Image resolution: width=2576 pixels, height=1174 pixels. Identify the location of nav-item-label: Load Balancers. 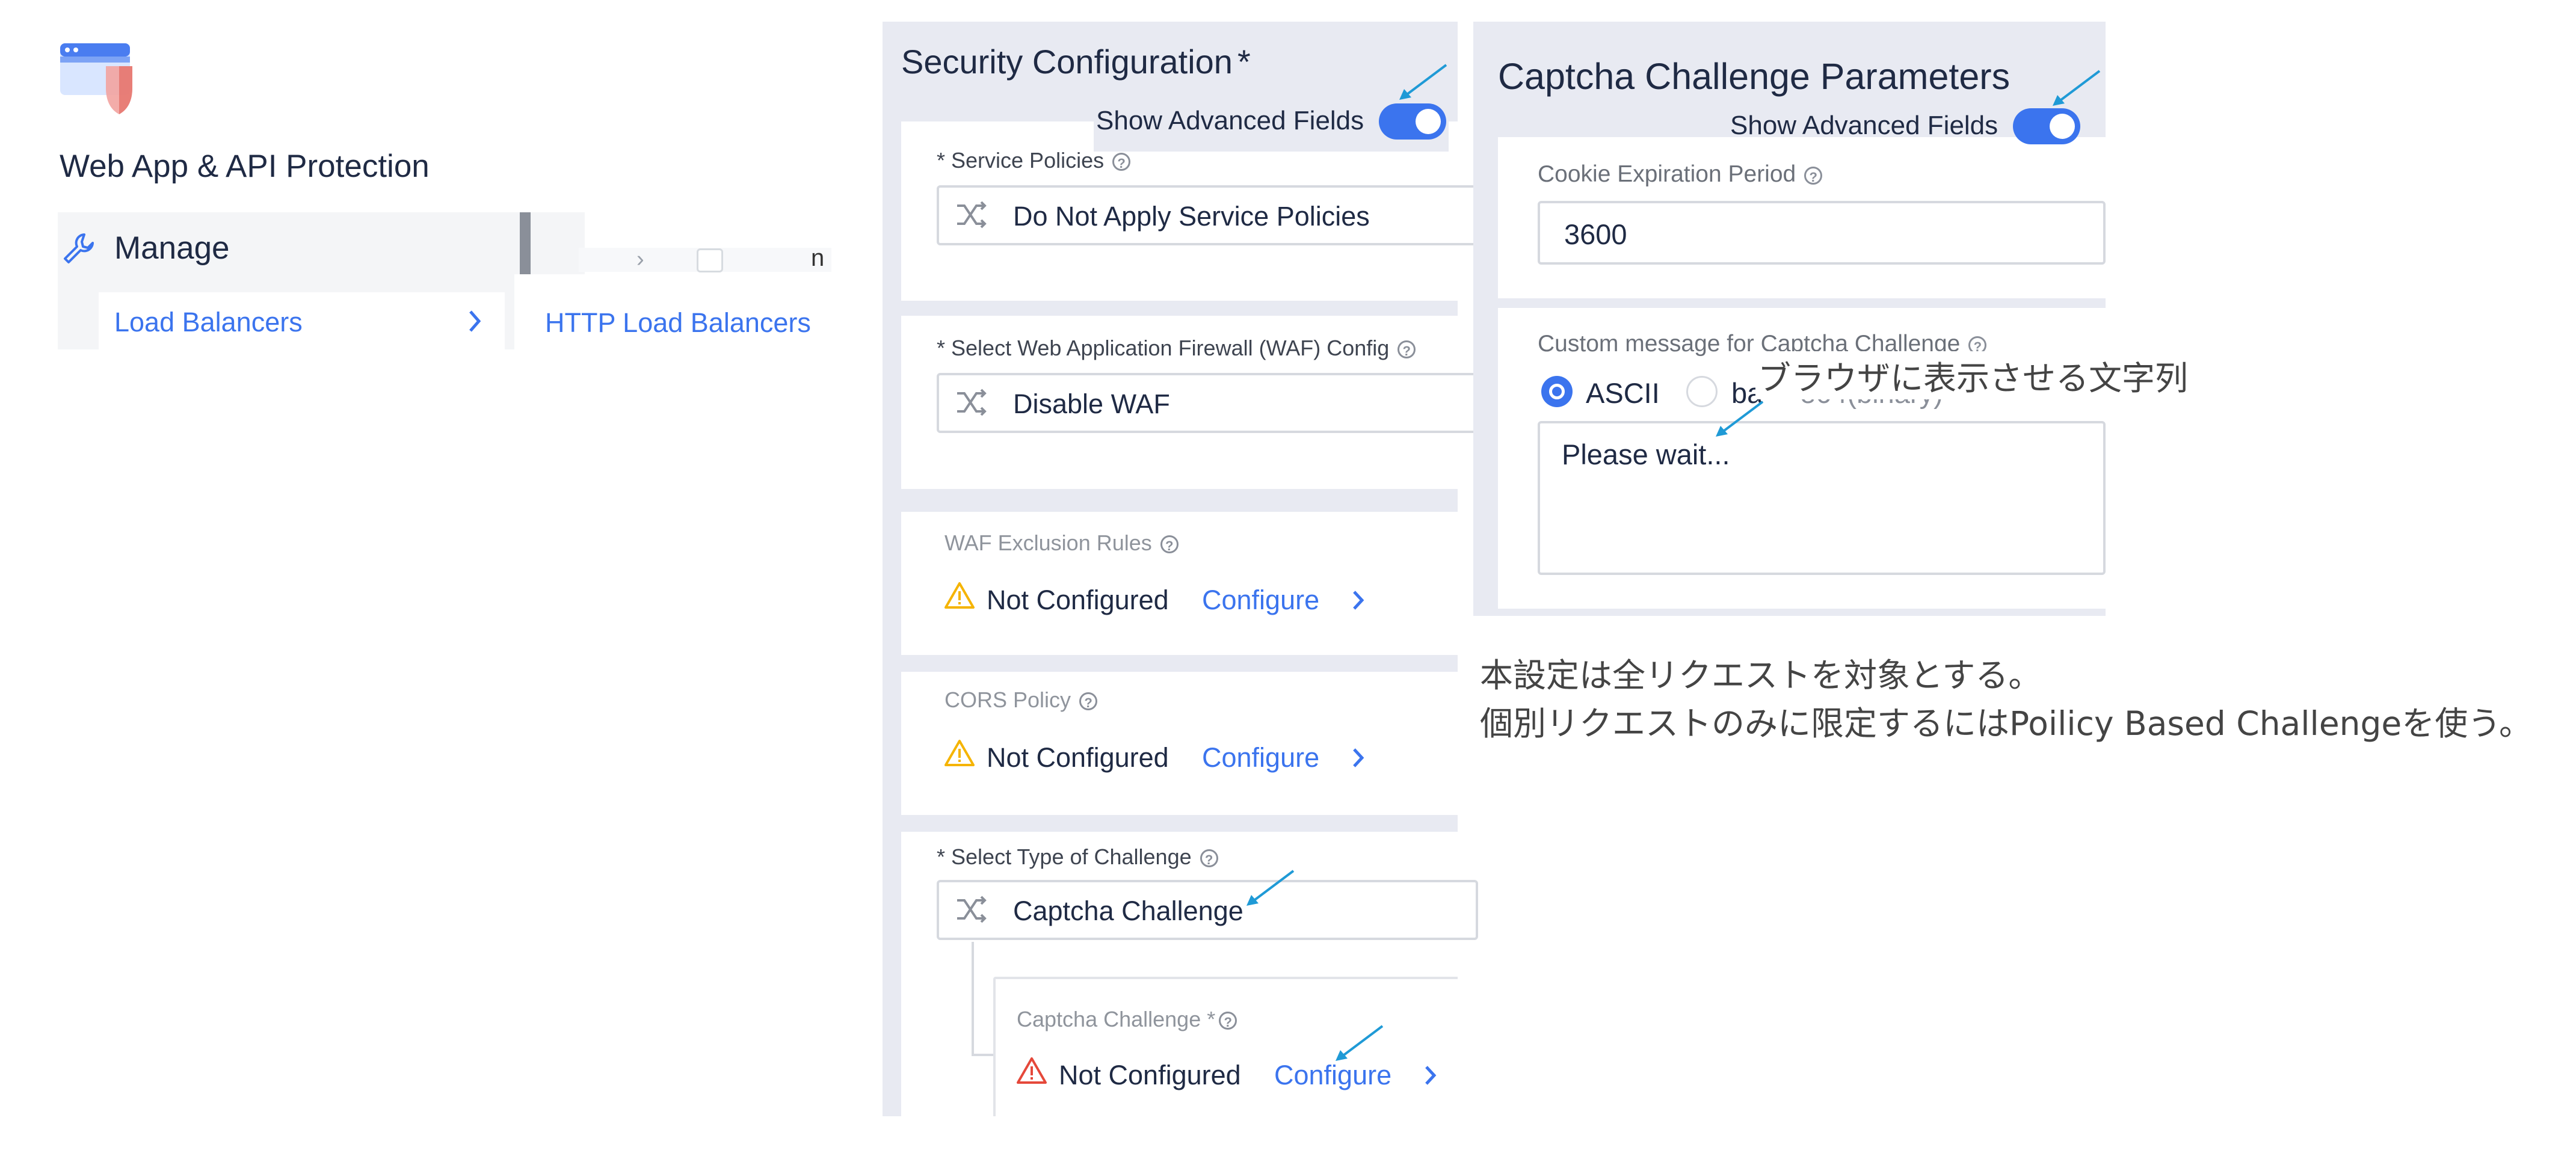
(208, 322).